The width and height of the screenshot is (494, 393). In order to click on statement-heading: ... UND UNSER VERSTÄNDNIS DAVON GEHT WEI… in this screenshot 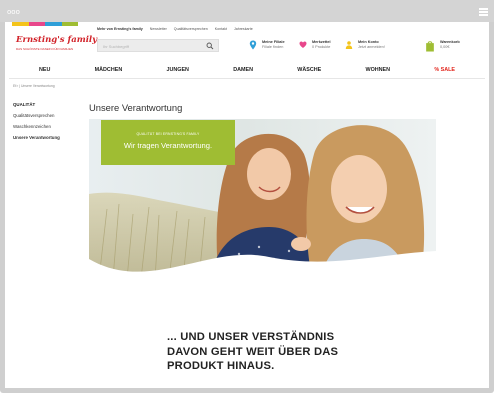, I will do `click(252, 352)`.